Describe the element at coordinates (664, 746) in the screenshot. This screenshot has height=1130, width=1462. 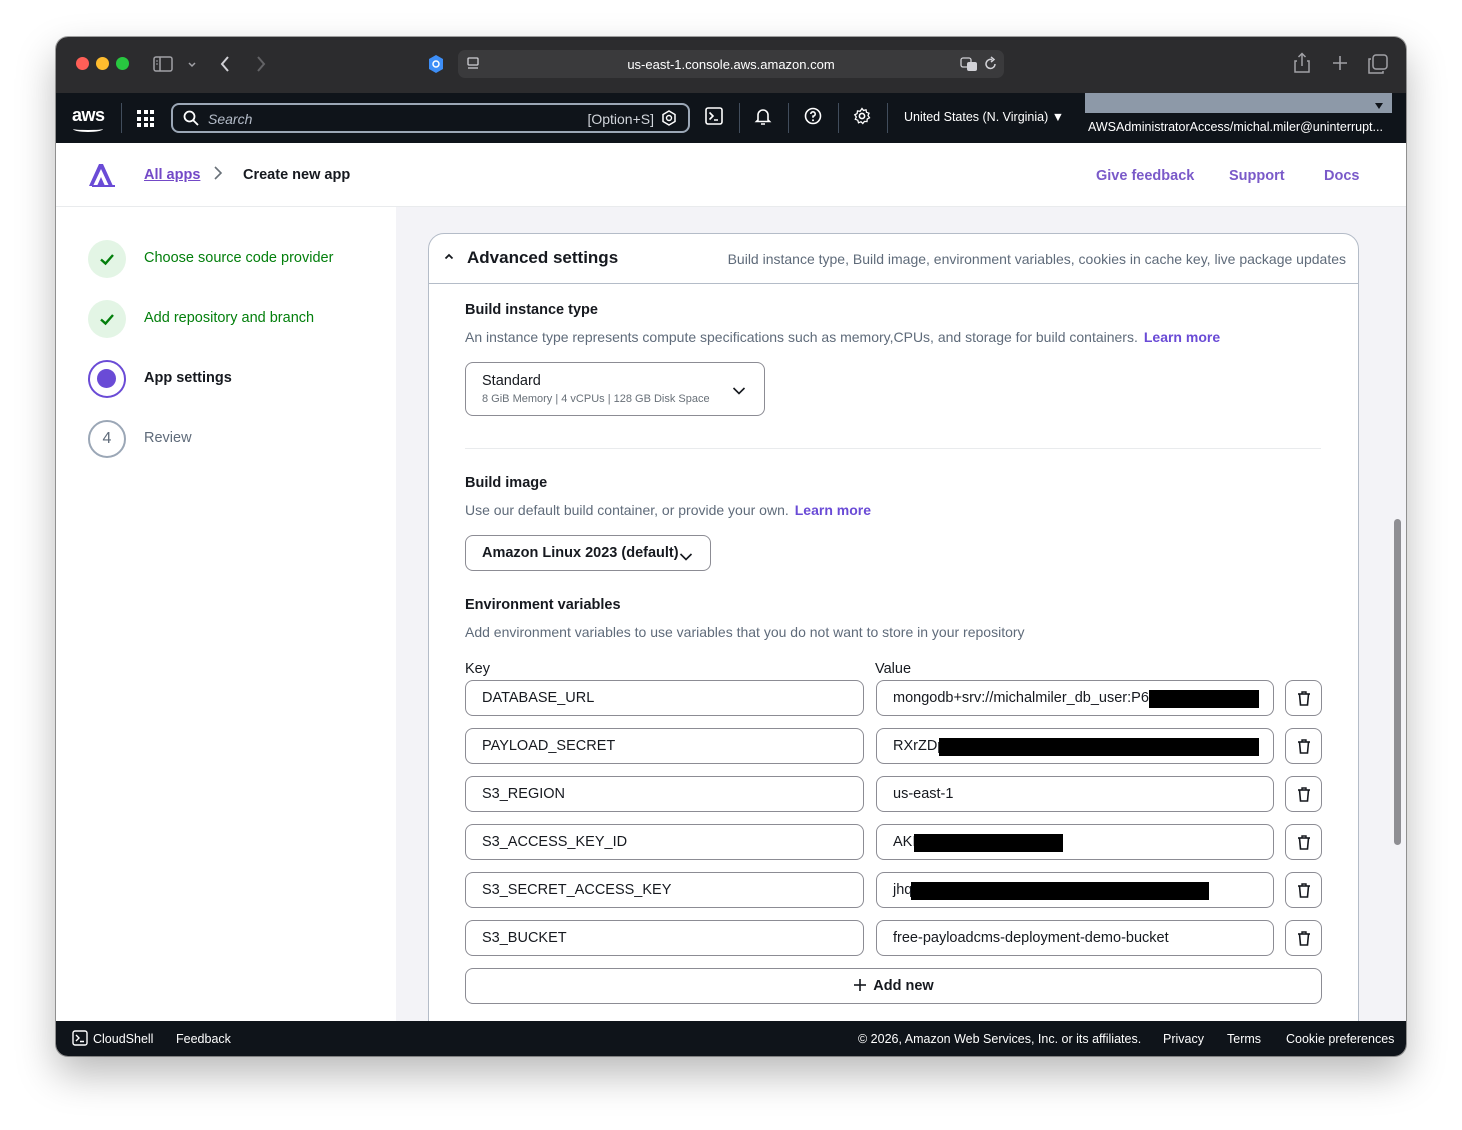
I see `env-key-input: PAYLOAD_SECRET` at that location.